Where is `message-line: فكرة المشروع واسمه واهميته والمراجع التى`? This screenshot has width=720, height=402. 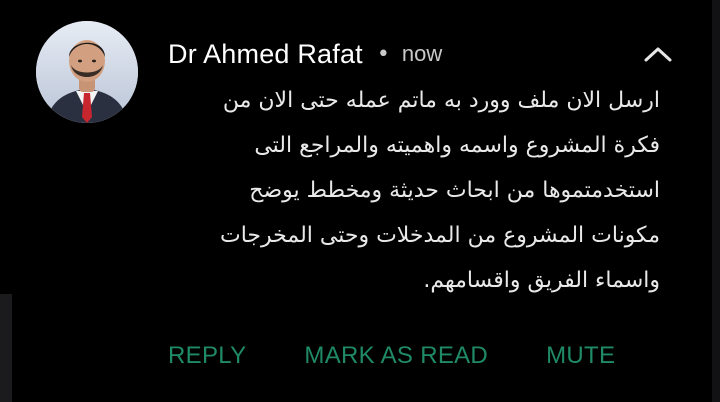 message-line: فكرة المشروع واسمه واهميته والمراجع التى is located at coordinates (457, 145).